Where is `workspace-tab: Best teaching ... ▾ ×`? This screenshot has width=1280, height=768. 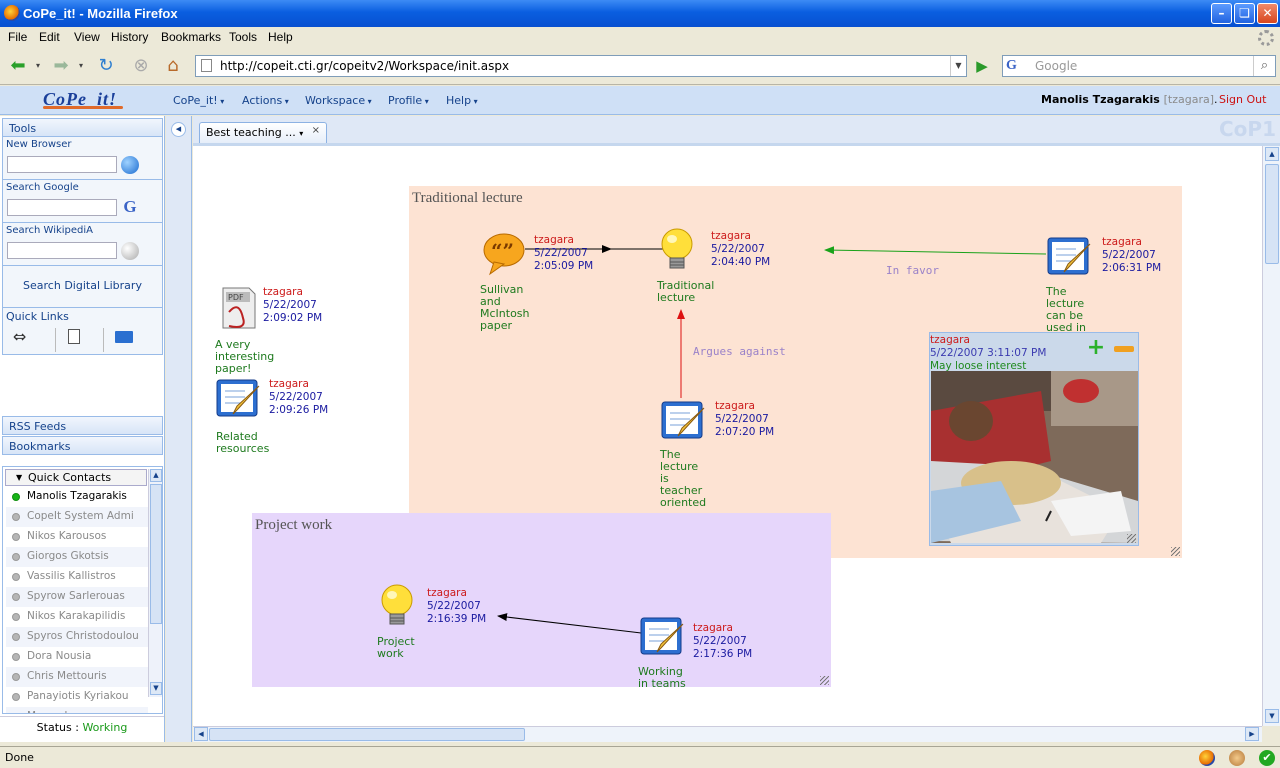 workspace-tab: Best teaching ... ▾ × is located at coordinates (263, 132).